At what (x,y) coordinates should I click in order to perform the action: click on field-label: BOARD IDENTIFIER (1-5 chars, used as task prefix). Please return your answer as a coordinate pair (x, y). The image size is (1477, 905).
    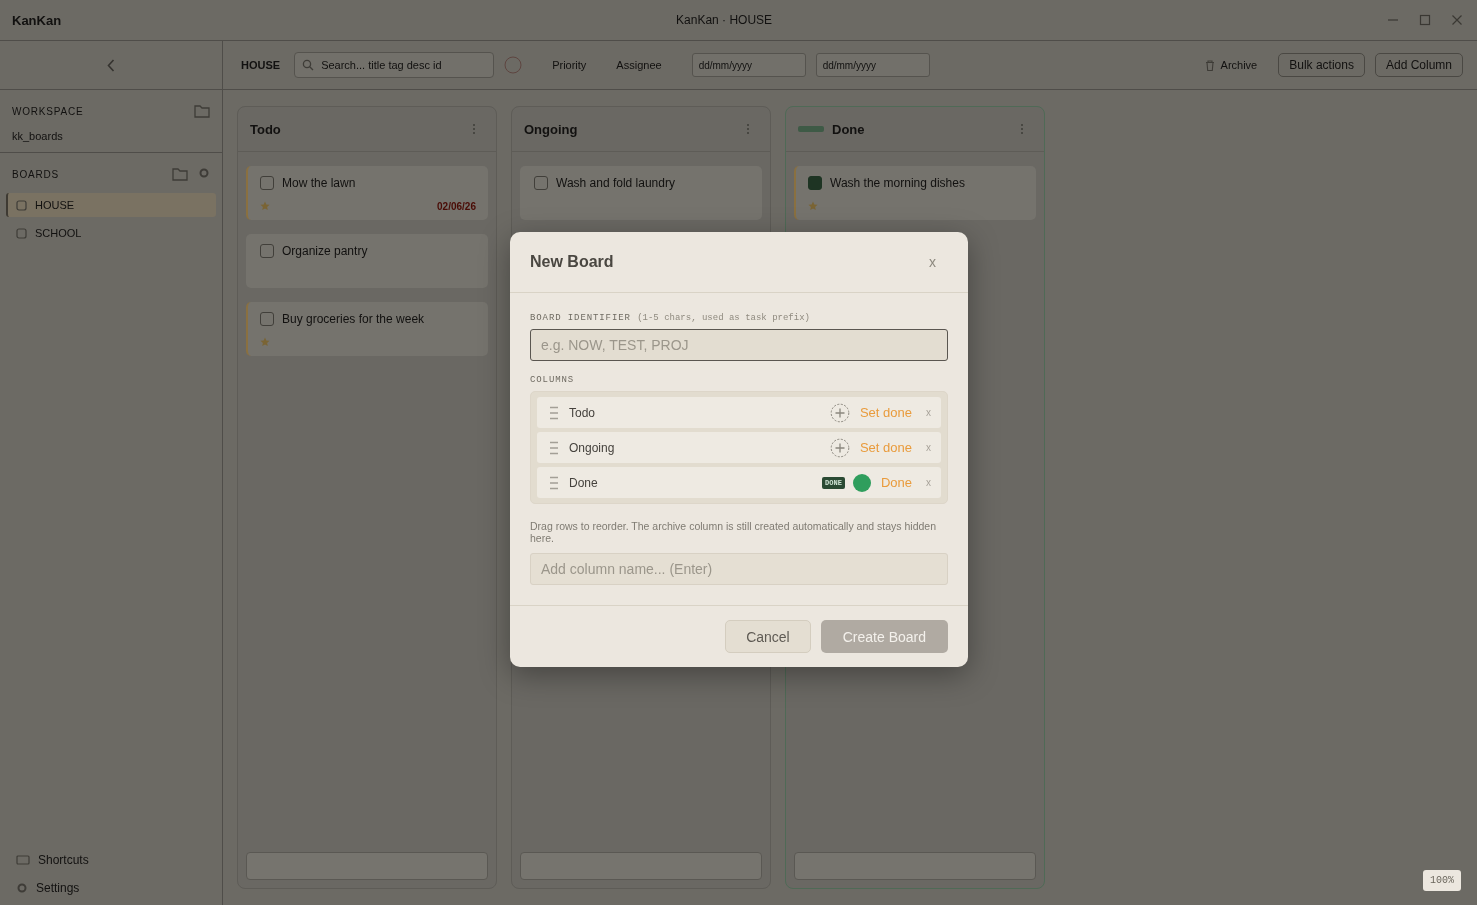
    Looking at the image, I should click on (670, 318).